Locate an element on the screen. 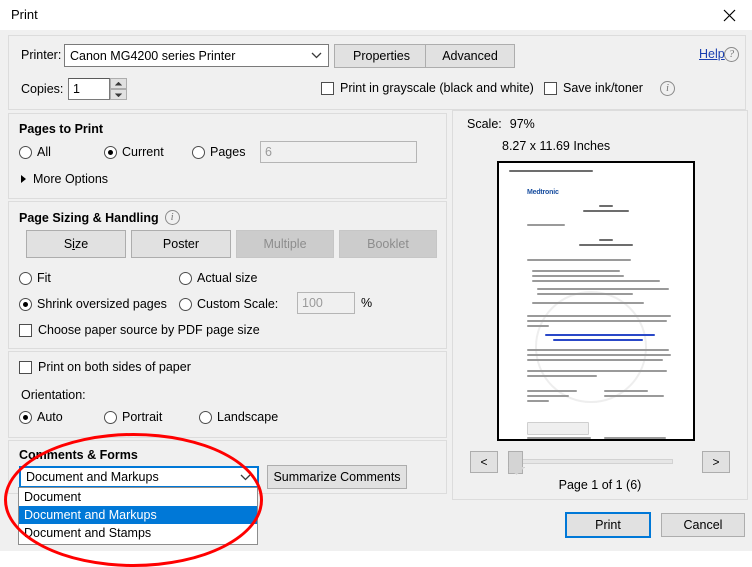  grayscale-label: Print in grayscale (black and white) is located at coordinates (437, 88).